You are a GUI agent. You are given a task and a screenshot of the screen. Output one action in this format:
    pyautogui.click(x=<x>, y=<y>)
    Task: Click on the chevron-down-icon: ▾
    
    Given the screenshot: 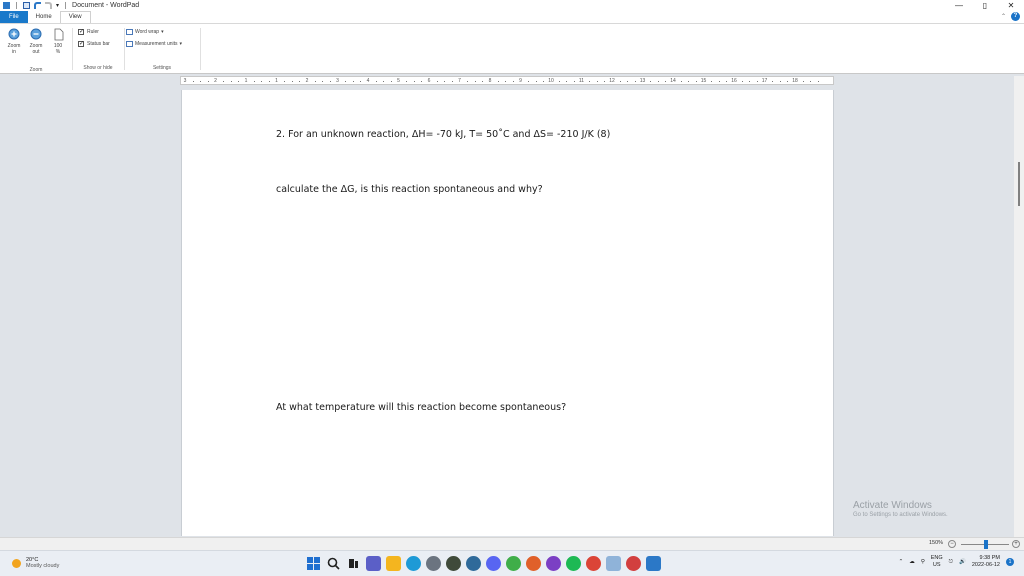 What is the action you would take?
    pyautogui.click(x=181, y=44)
    